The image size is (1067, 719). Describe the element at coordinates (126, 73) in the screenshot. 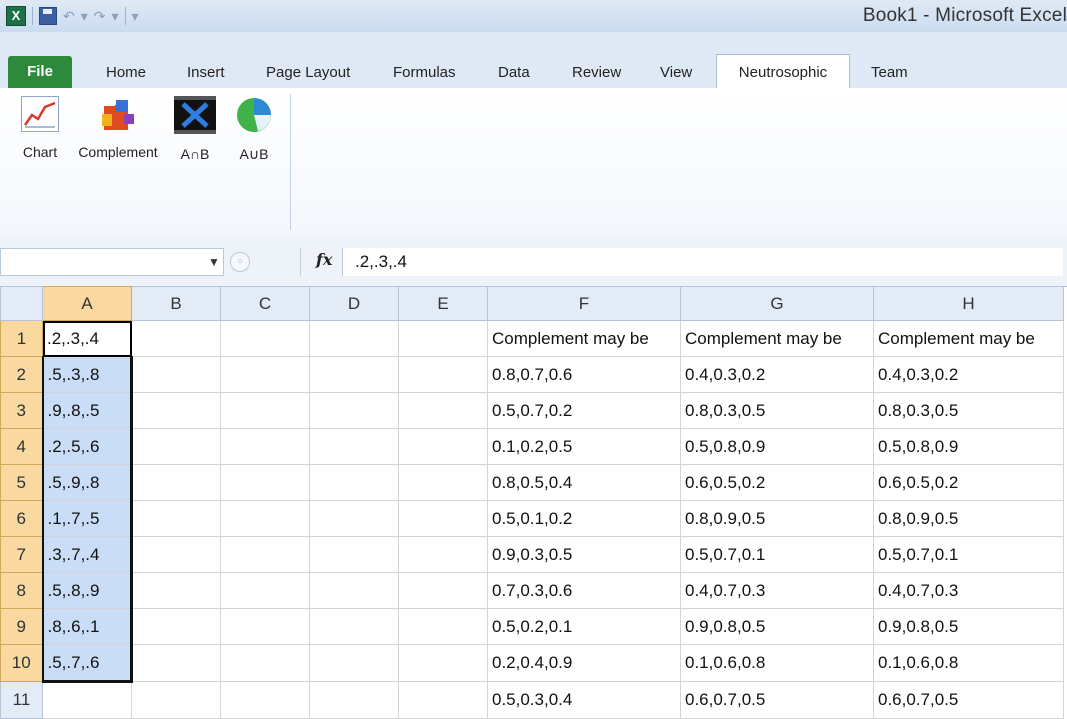

I see `tab-home: Home` at that location.